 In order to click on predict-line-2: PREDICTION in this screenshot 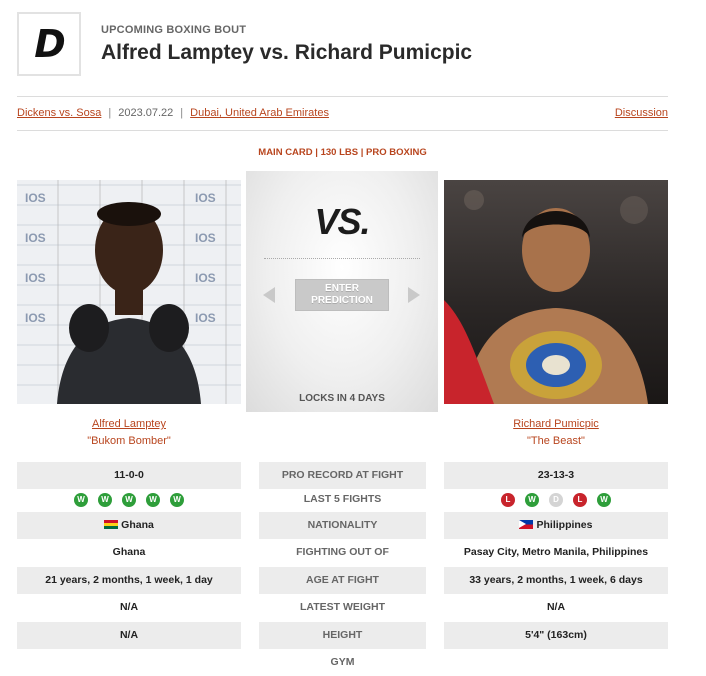, I will do `click(342, 300)`.